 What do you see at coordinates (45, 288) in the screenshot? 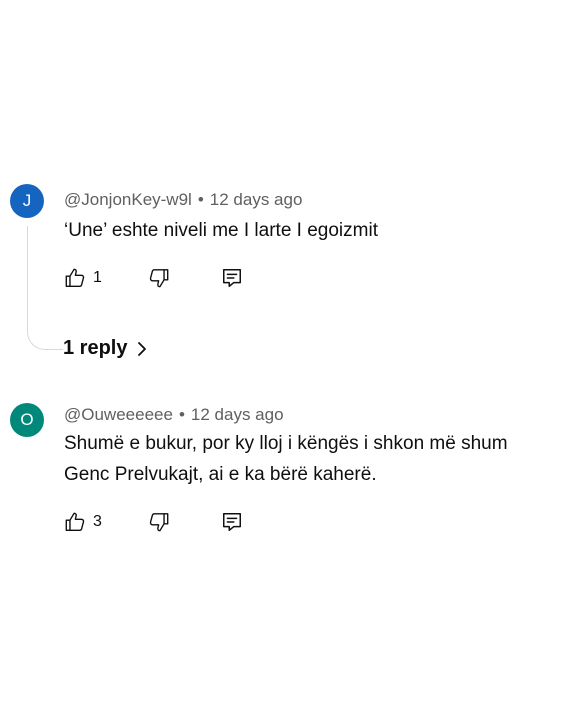
I see `thread-connector` at bounding box center [45, 288].